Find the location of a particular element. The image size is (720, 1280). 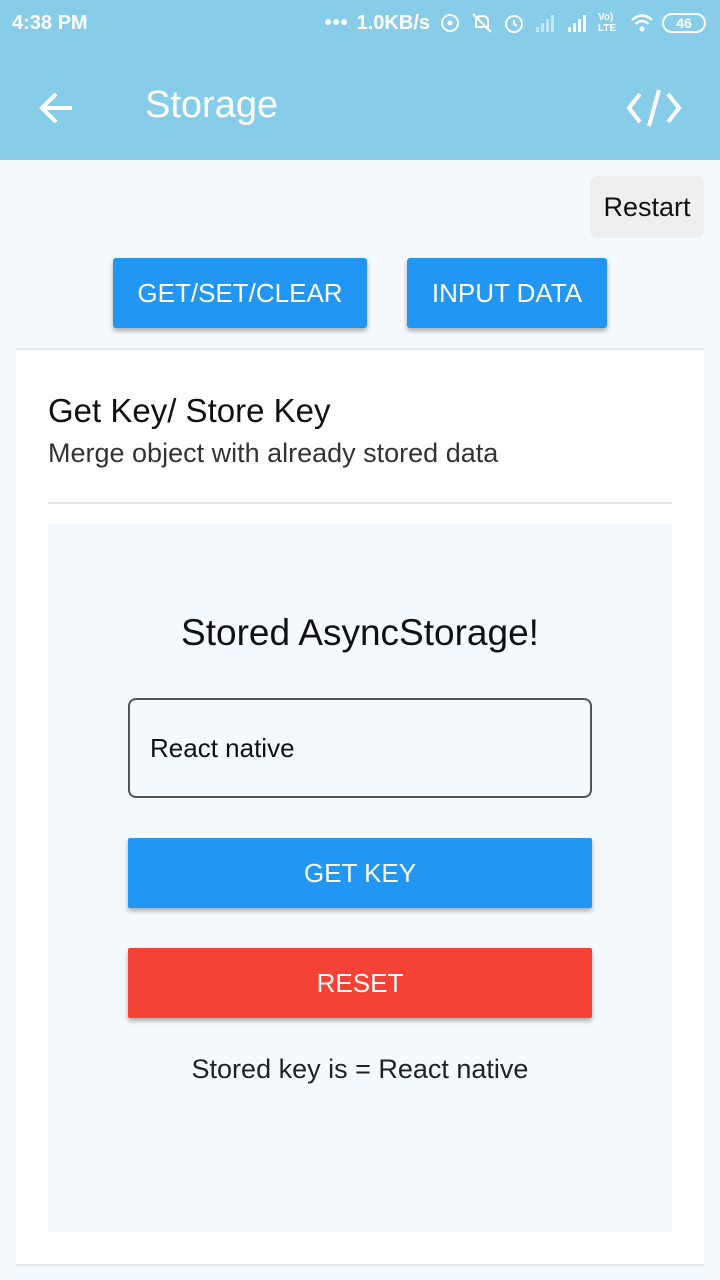

status-icons: ••• 1.0KB/s Vo) LTE 46 is located at coordinates (515, 23).